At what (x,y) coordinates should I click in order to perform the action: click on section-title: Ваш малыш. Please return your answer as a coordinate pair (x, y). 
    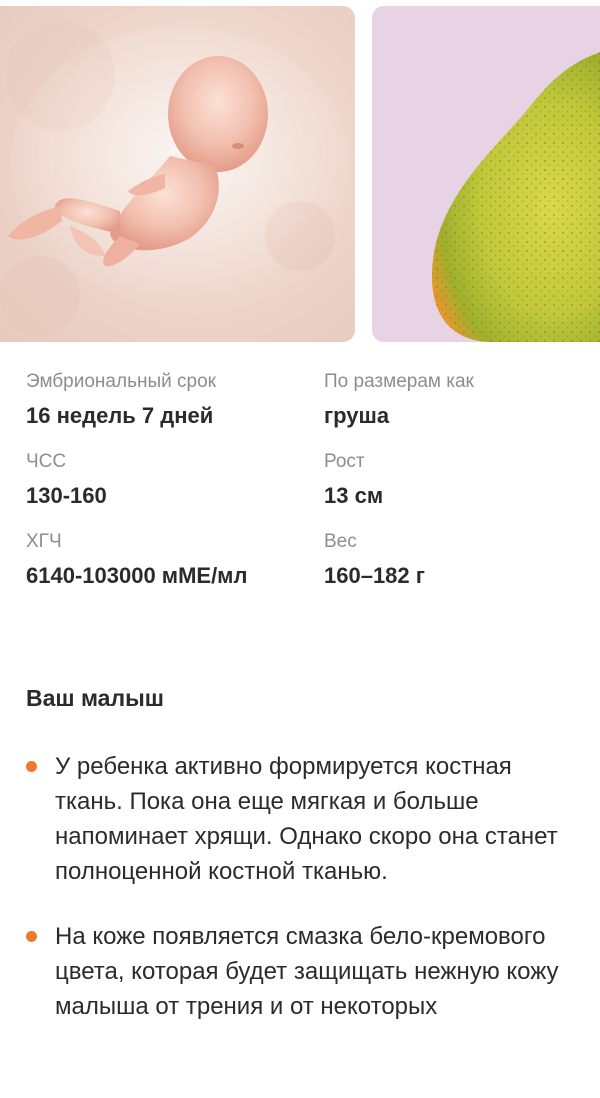
    Looking at the image, I should click on (95, 698).